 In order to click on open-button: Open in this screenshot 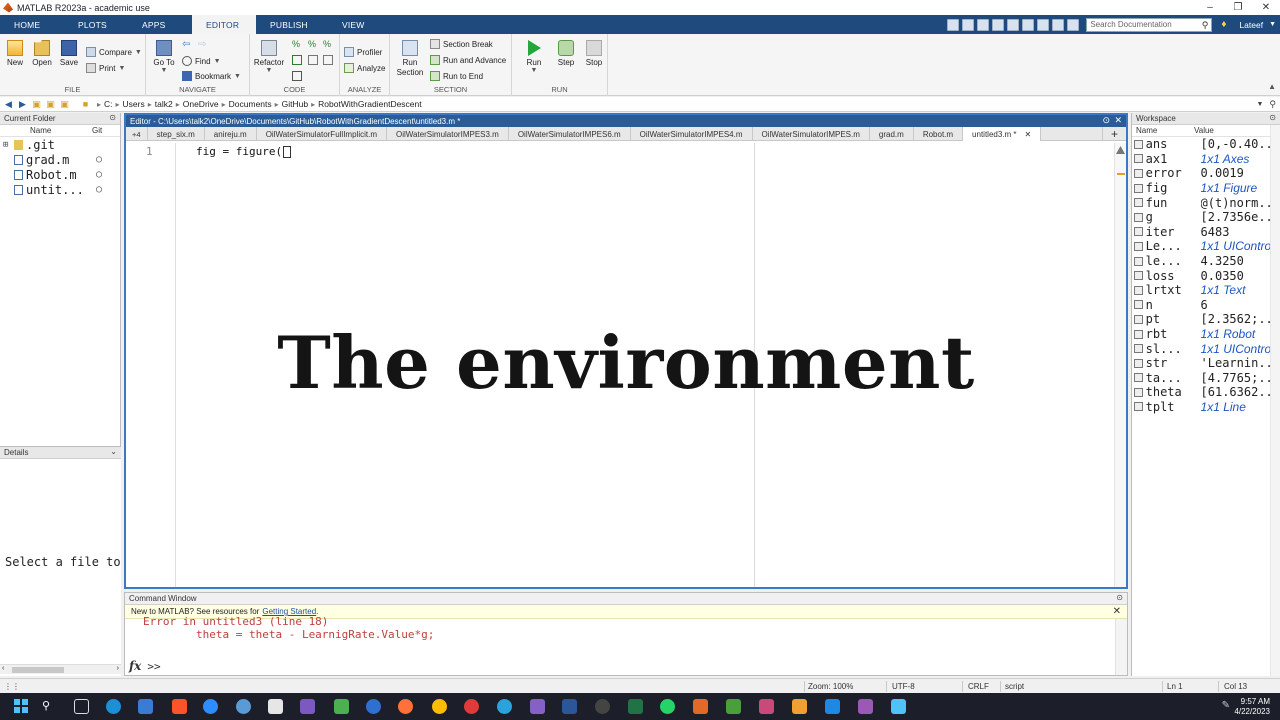, I will do `click(42, 53)`.